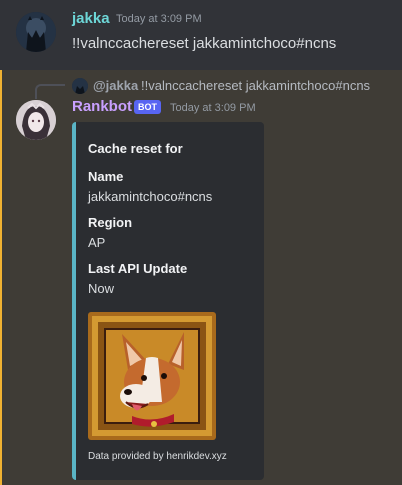 This screenshot has height=485, width=402. Describe the element at coordinates (50, 91) in the screenshot. I see `reply-spine` at that location.